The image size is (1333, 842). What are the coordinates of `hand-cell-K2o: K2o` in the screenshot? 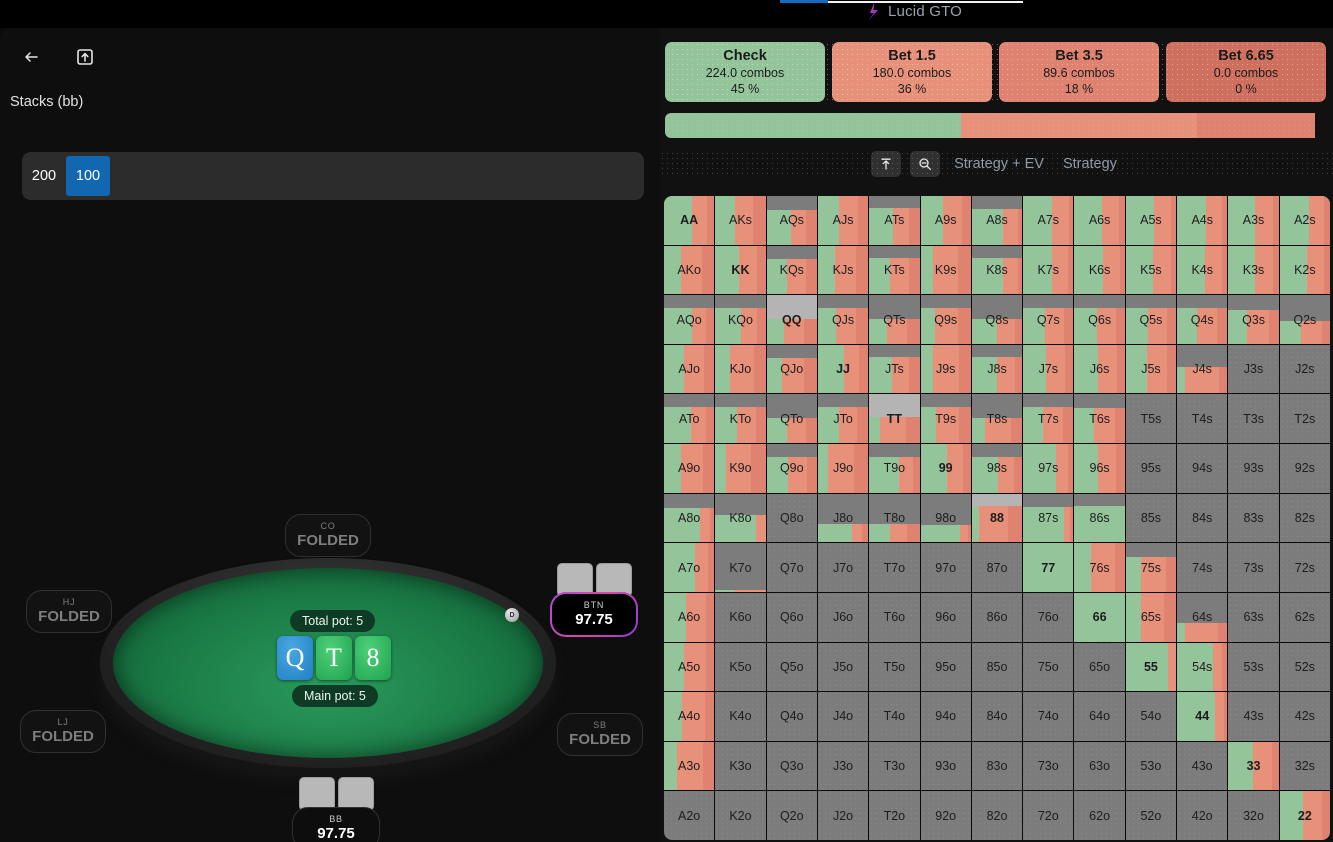 It's located at (740, 815).